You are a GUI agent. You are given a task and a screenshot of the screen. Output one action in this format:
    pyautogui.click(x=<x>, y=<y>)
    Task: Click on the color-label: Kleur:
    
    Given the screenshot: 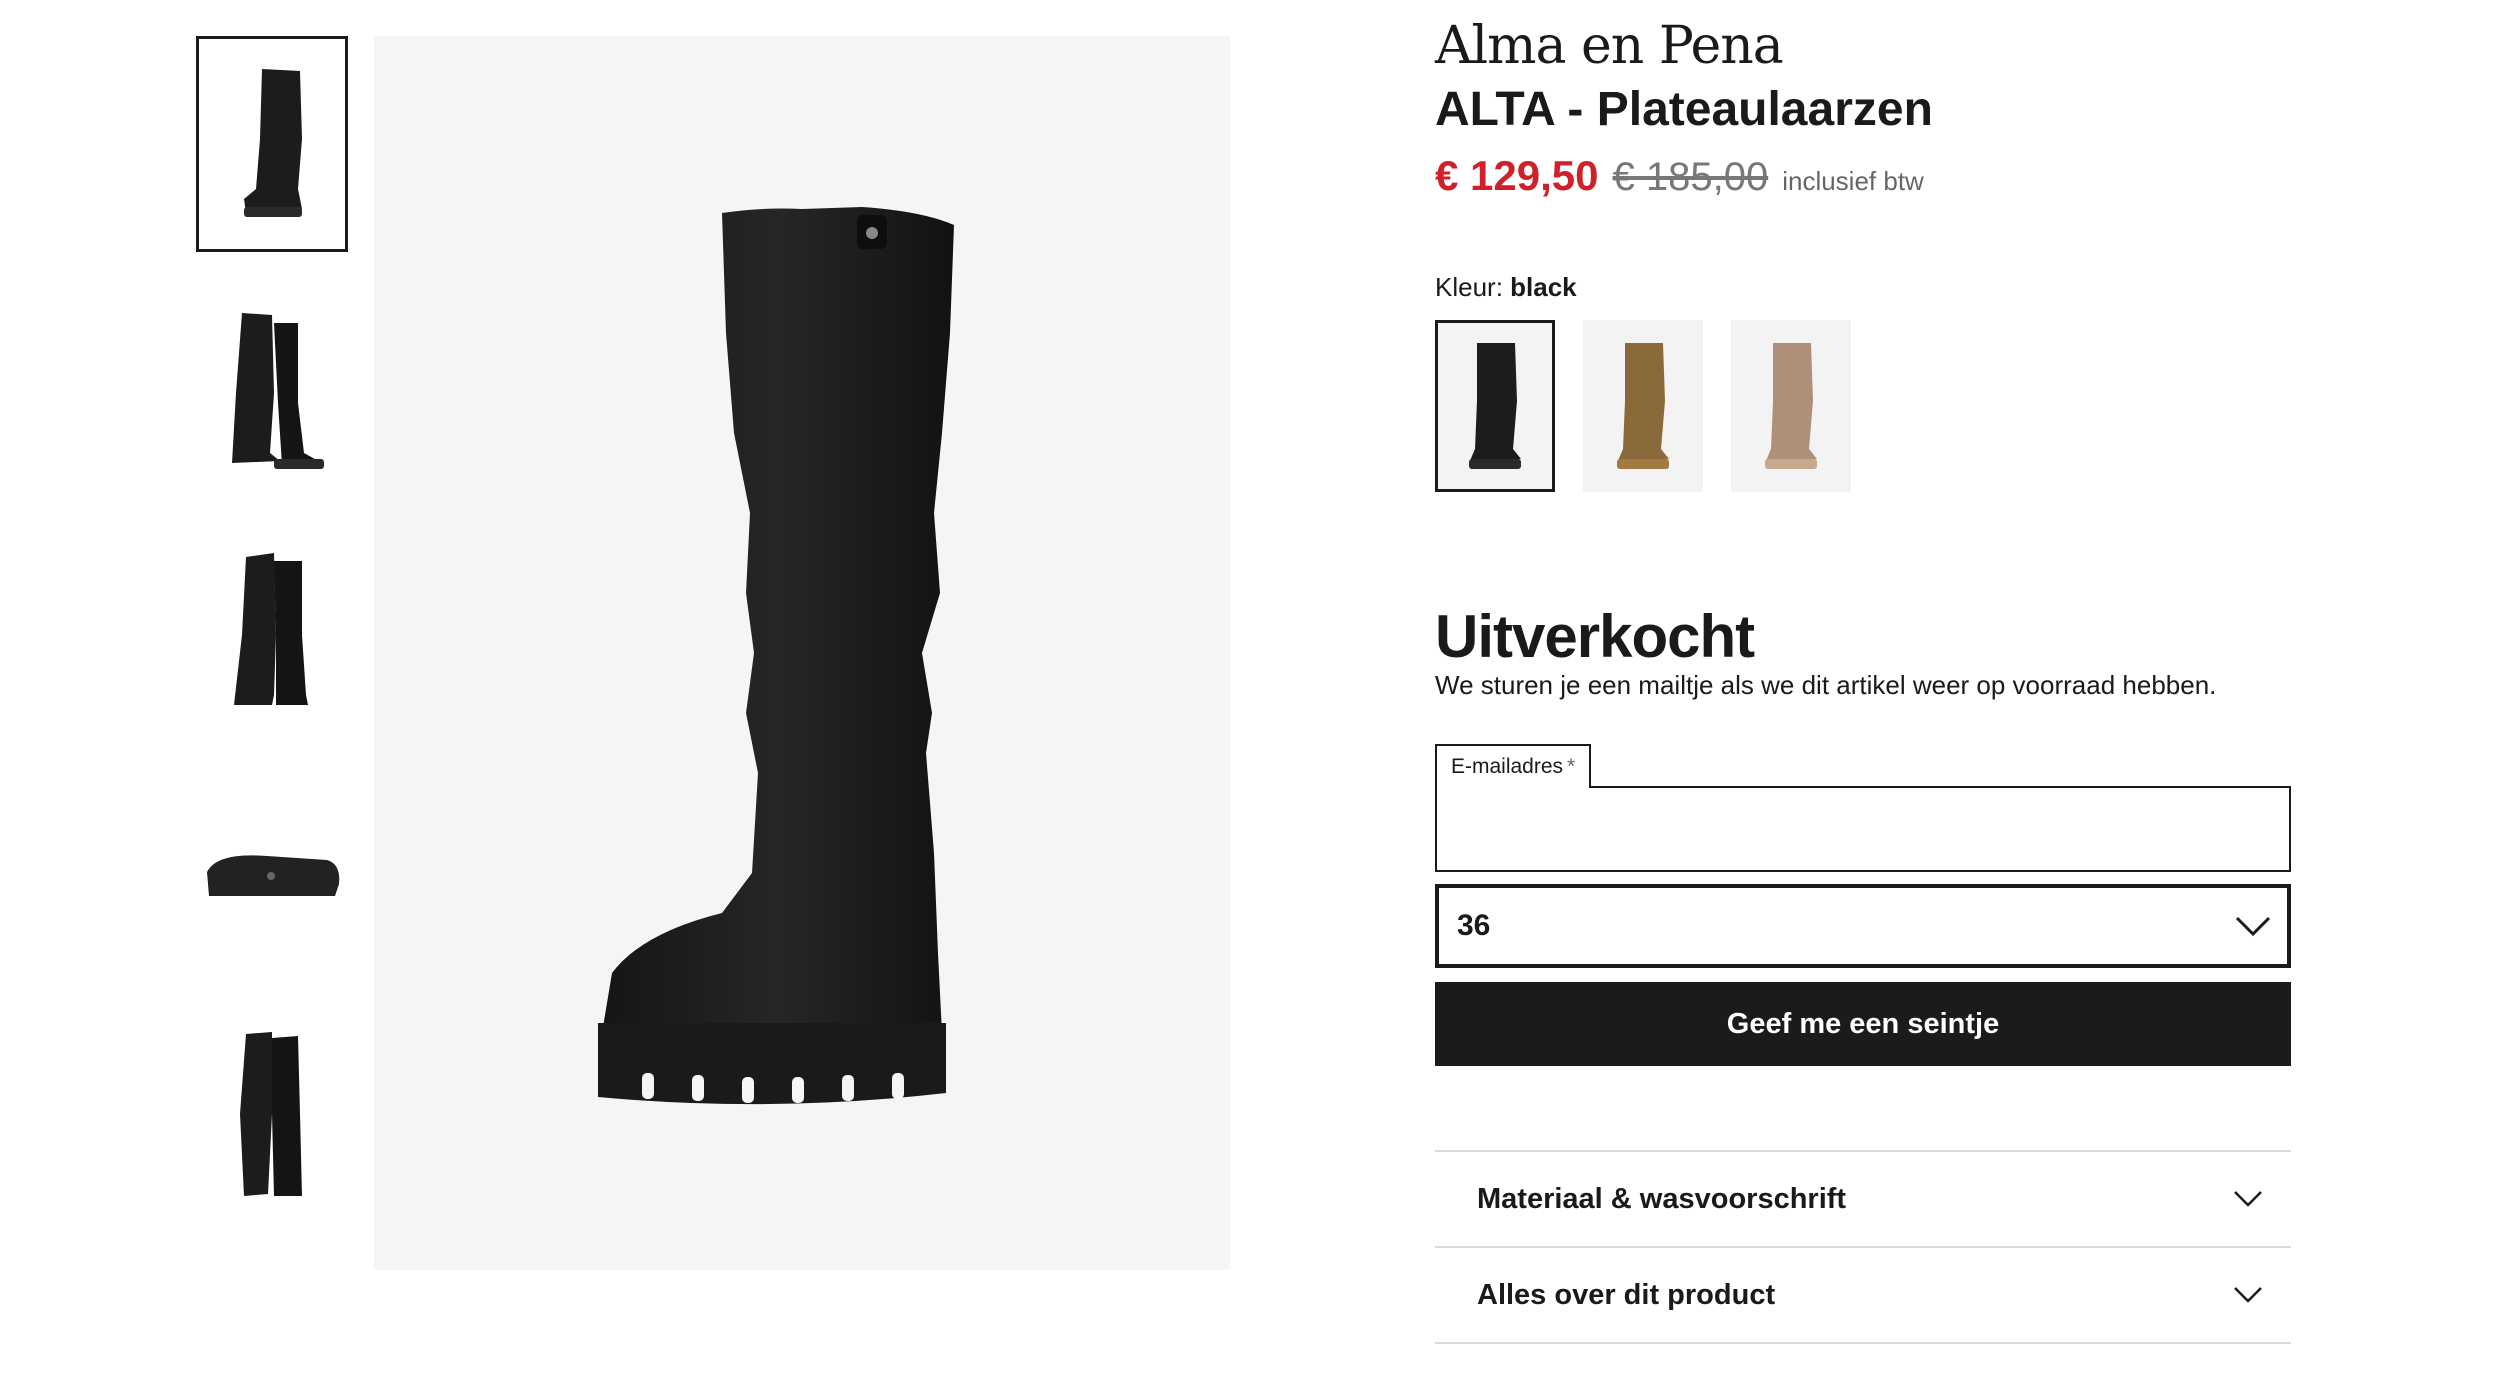 What is the action you would take?
    pyautogui.click(x=1469, y=287)
    